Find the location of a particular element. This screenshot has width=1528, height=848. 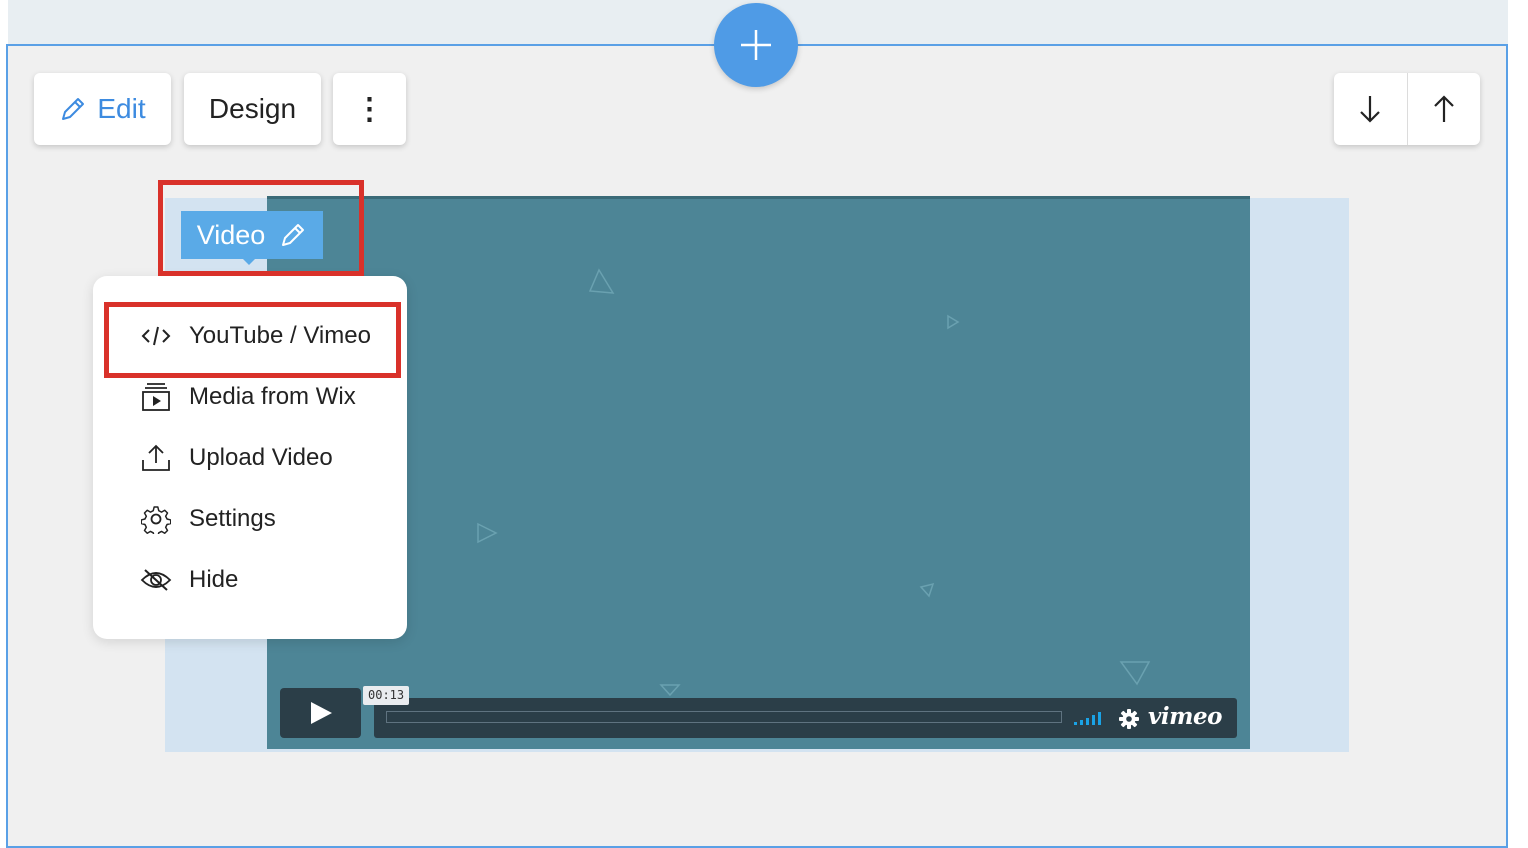

upload-icon is located at coordinates (156, 457).